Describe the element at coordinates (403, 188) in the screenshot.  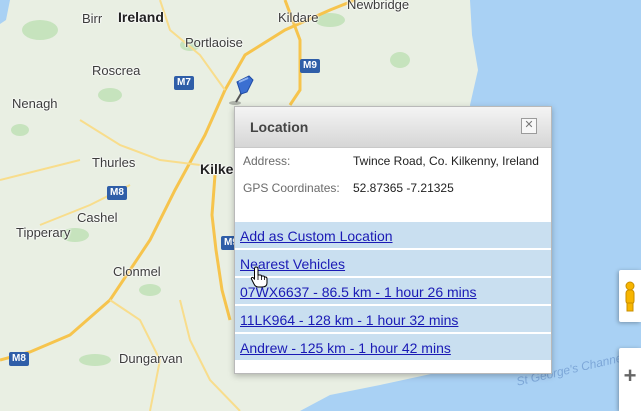
I see `gps-value: 52.87365 -7.21325` at that location.